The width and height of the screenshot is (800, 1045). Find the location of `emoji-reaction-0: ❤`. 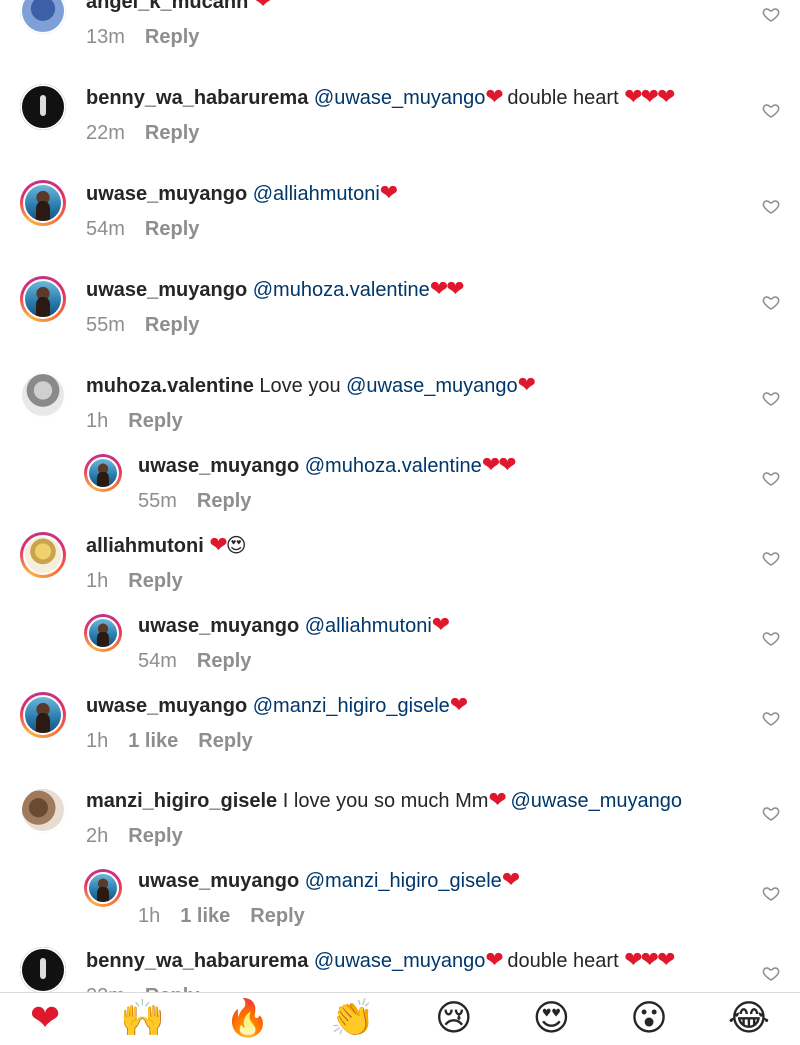

emoji-reaction-0: ❤ is located at coordinates (45, 1019).